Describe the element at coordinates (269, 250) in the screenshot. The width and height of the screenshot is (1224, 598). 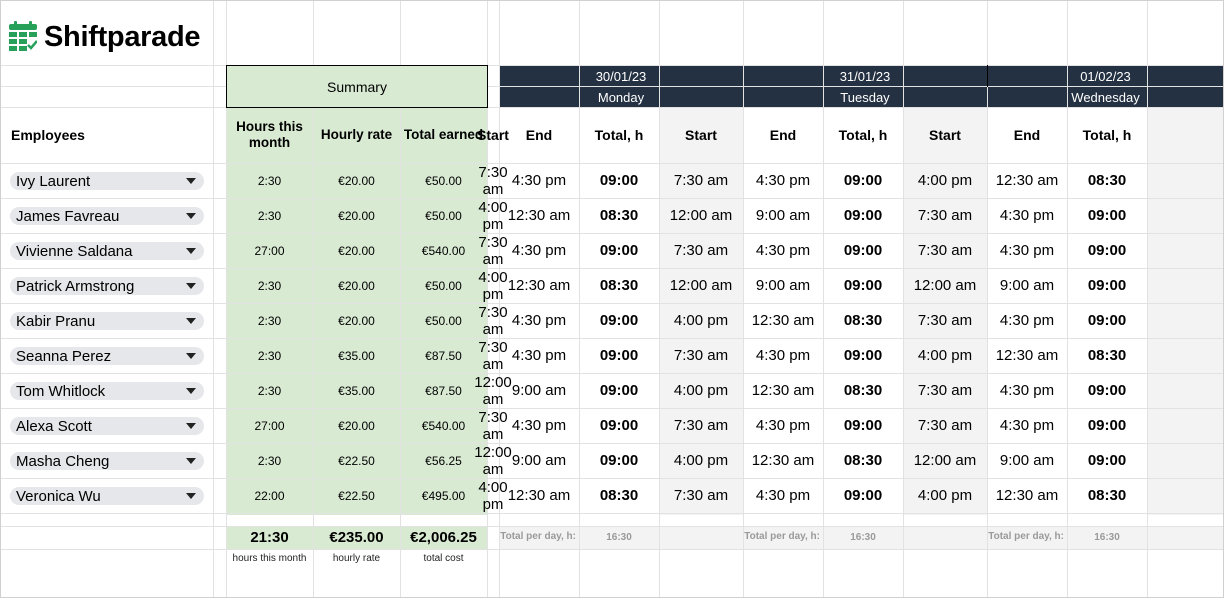
I see `hours-cell: 27:00` at that location.